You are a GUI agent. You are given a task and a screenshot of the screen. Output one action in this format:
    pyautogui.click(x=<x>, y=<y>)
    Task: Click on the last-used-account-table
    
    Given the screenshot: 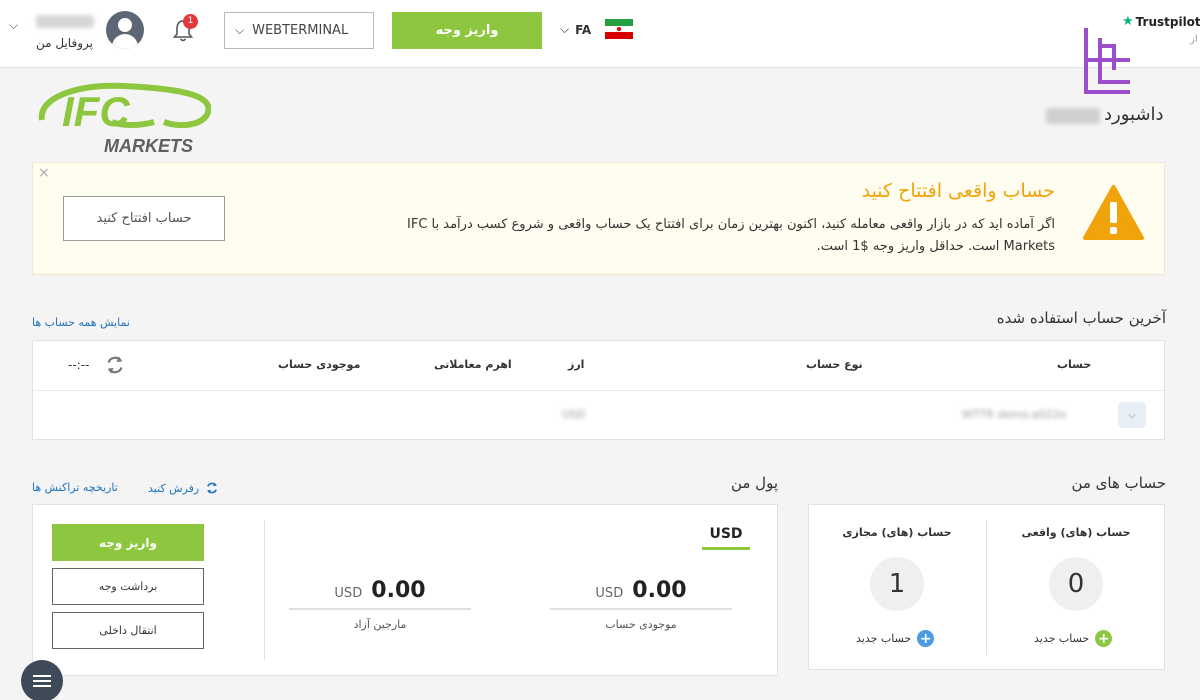 What is the action you would take?
    pyautogui.click(x=598, y=390)
    